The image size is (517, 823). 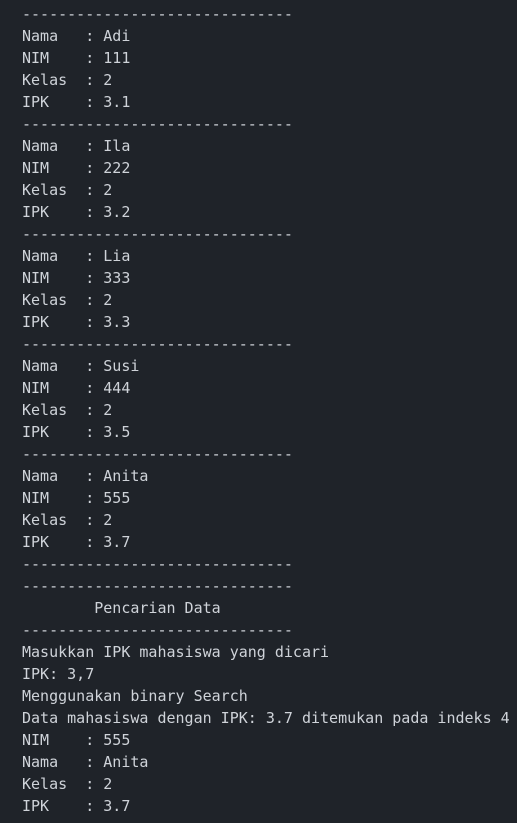 What do you see at coordinates (76, 806) in the screenshot?
I see `result-ipk: IPK : 3.7` at bounding box center [76, 806].